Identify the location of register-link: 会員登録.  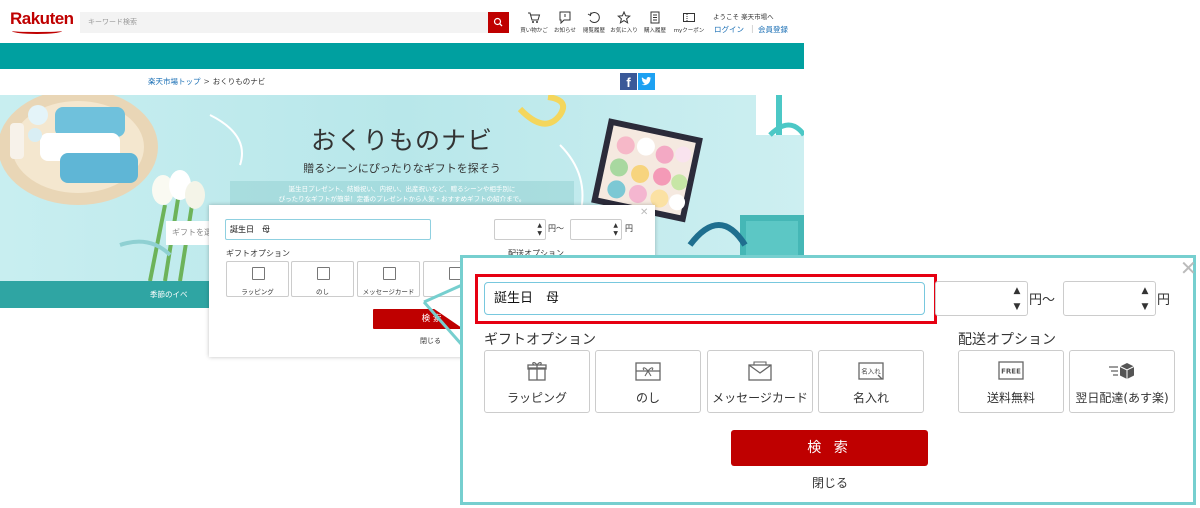
(773, 29).